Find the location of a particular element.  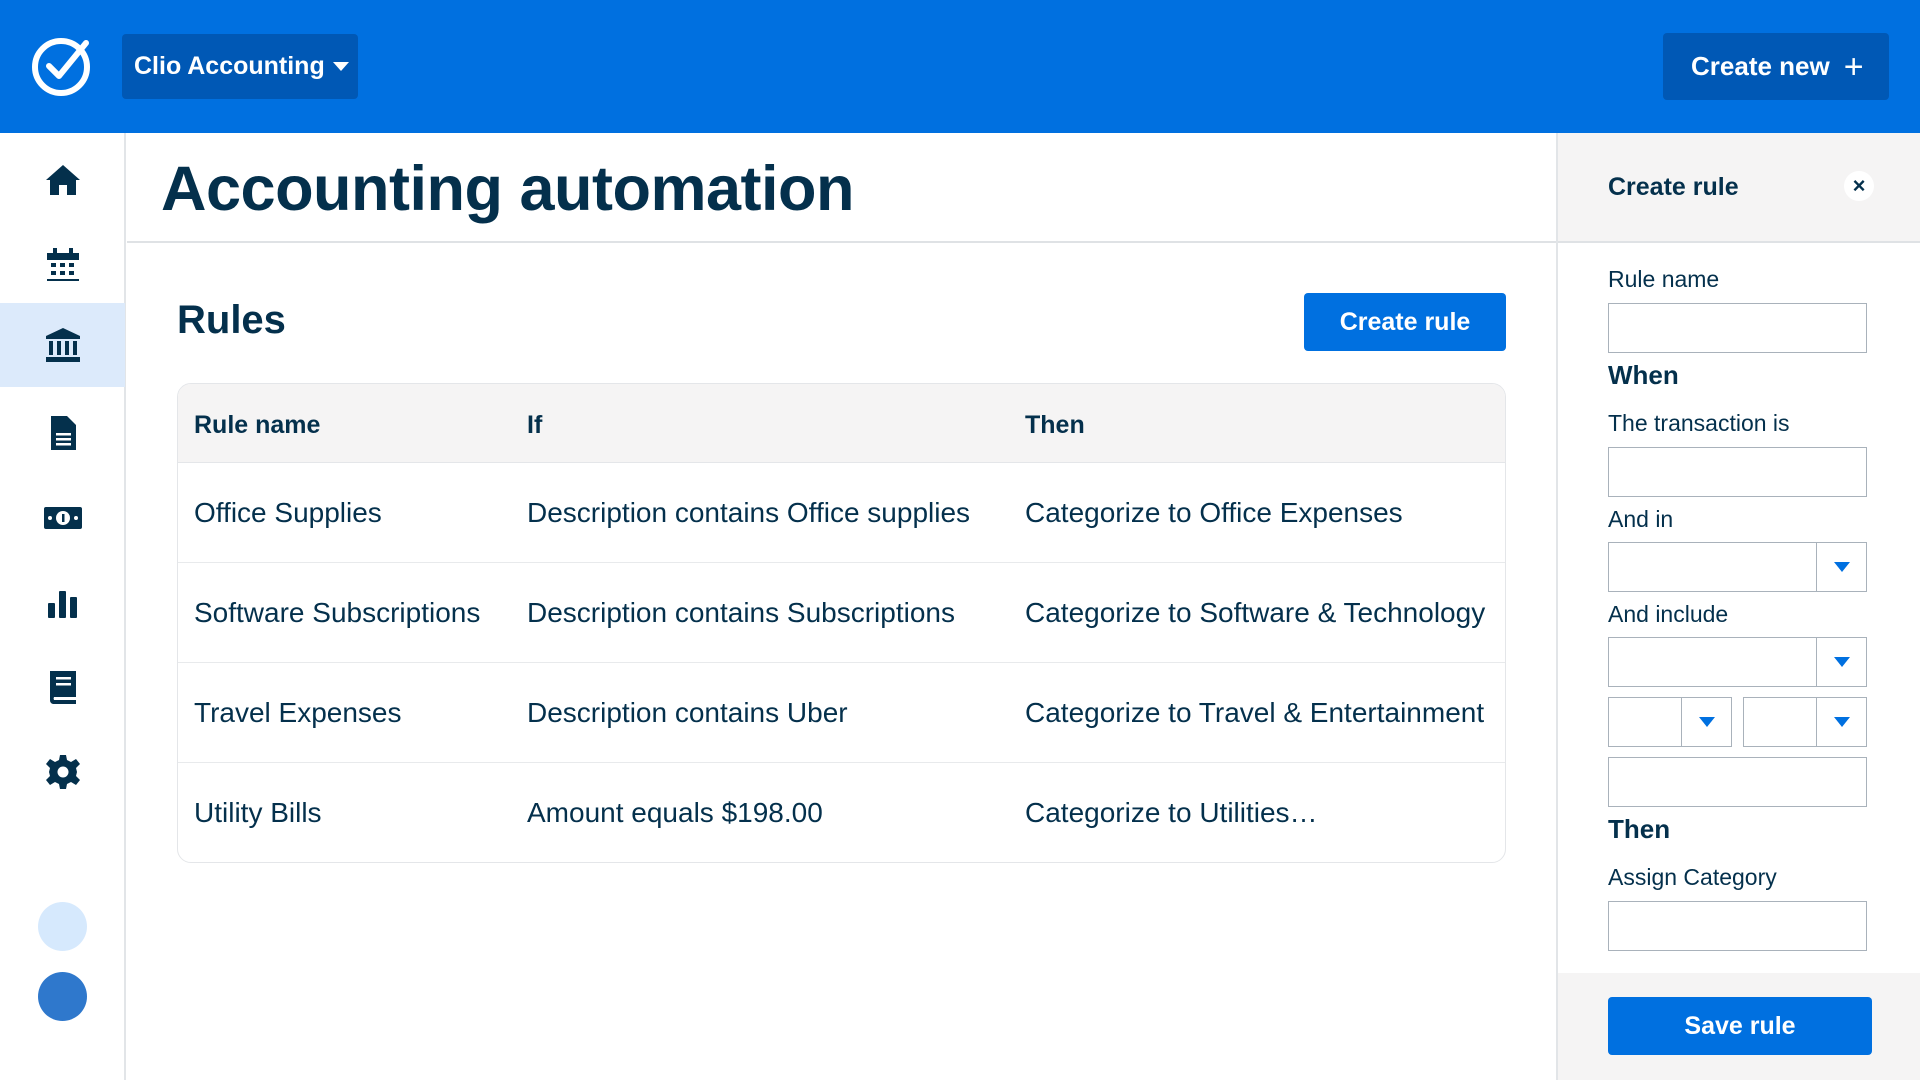

nav-billing is located at coordinates (62, 518).